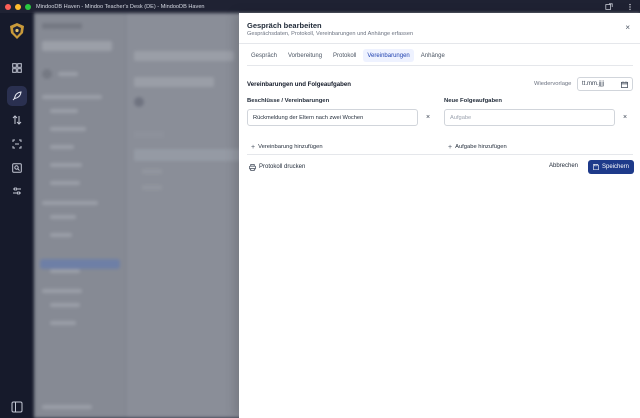 The height and width of the screenshot is (418, 640). I want to click on add-task-button: + Aufgabe hinzufügen, so click(477, 147).